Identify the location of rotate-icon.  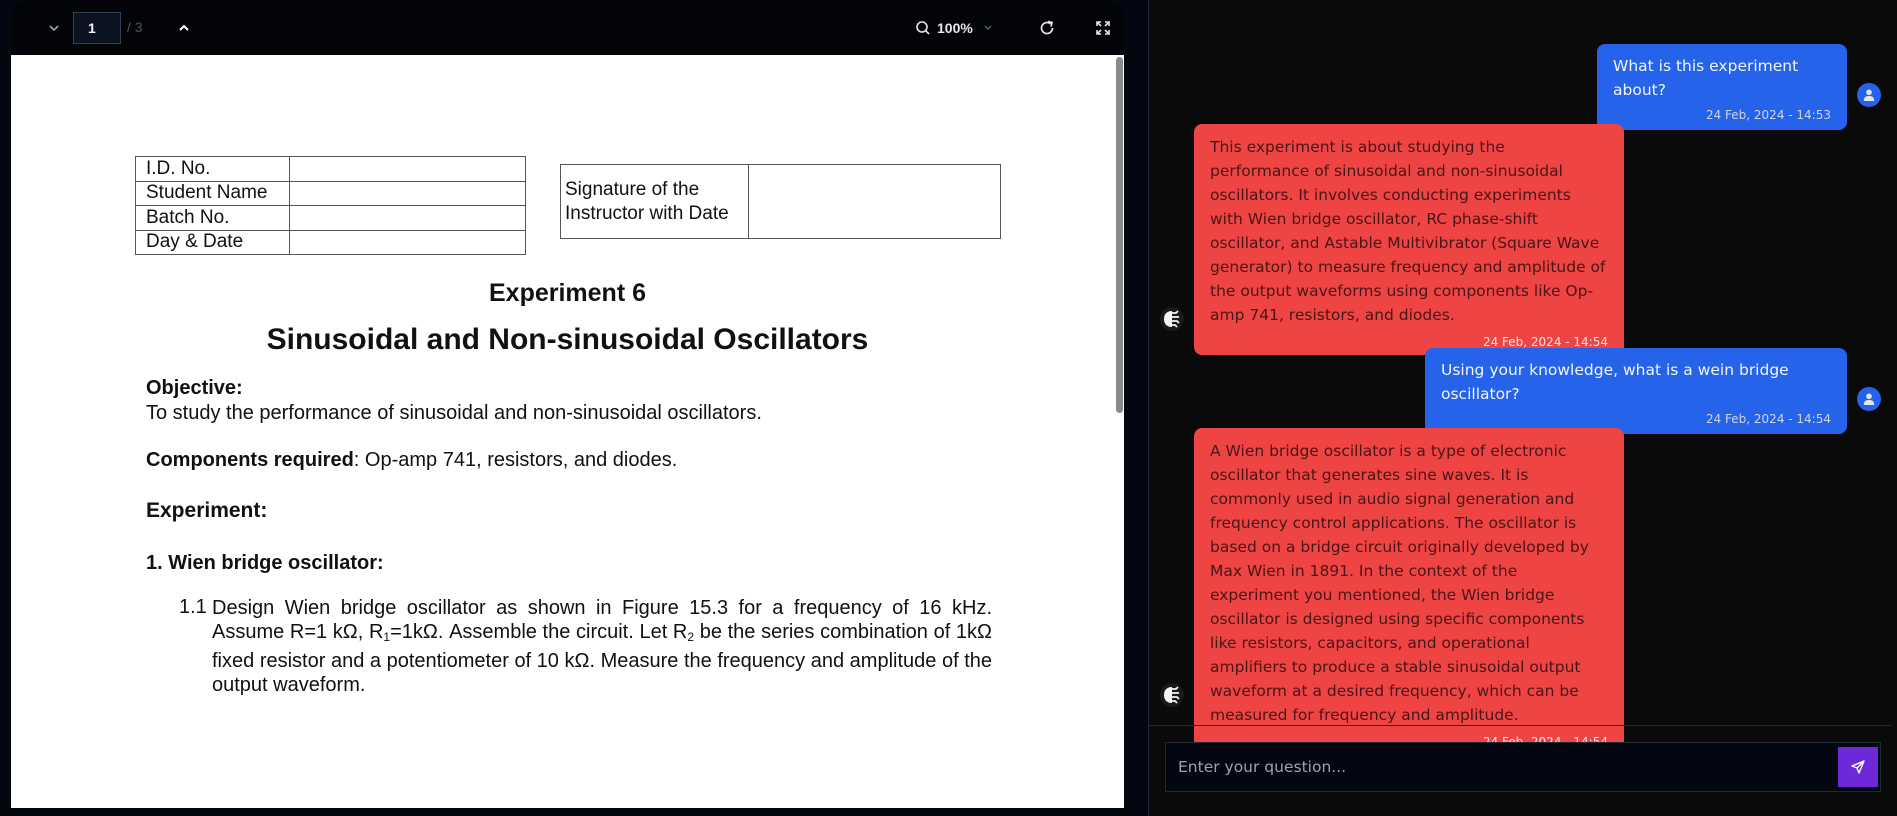
(1047, 27).